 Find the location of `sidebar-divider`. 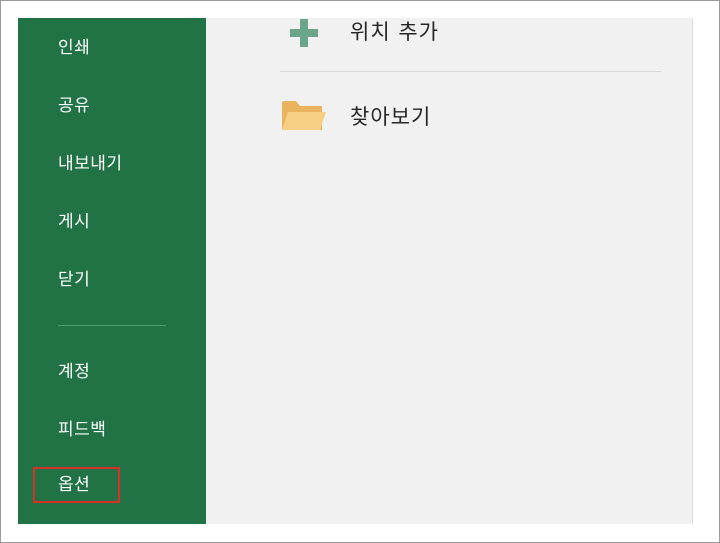

sidebar-divider is located at coordinates (112, 325).